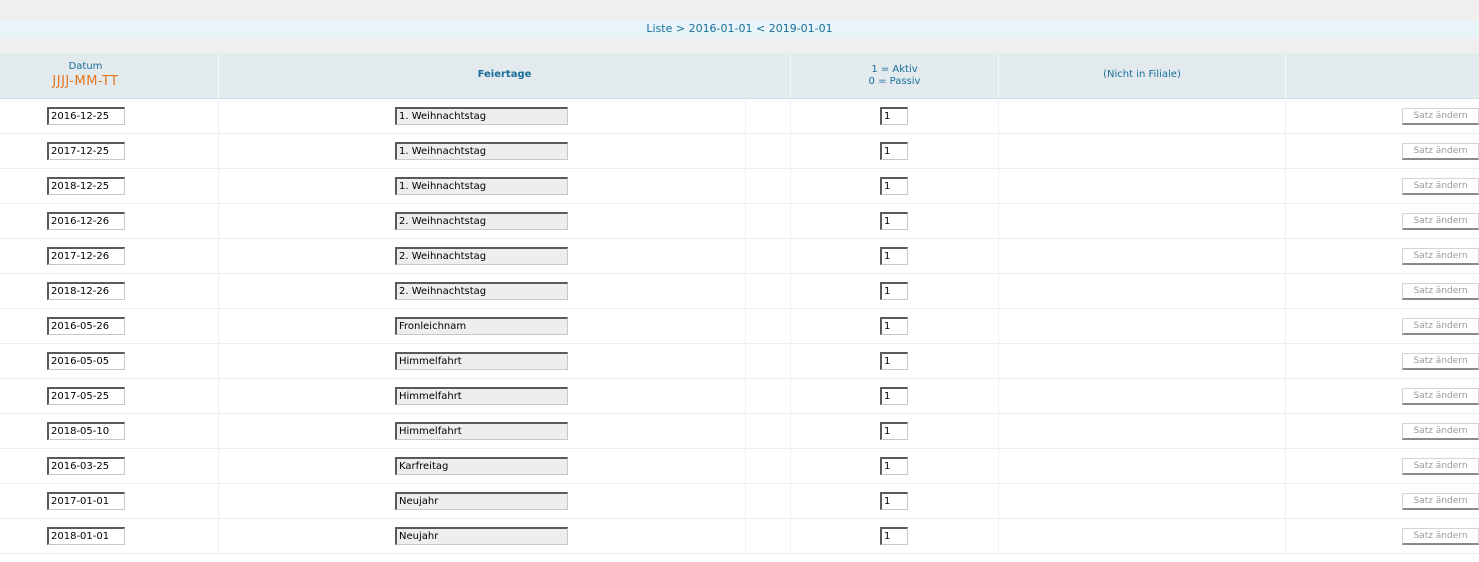 This screenshot has width=1479, height=562. Describe the element at coordinates (481, 326) in the screenshot. I see `holiday-name-input: Fronleichnam` at that location.